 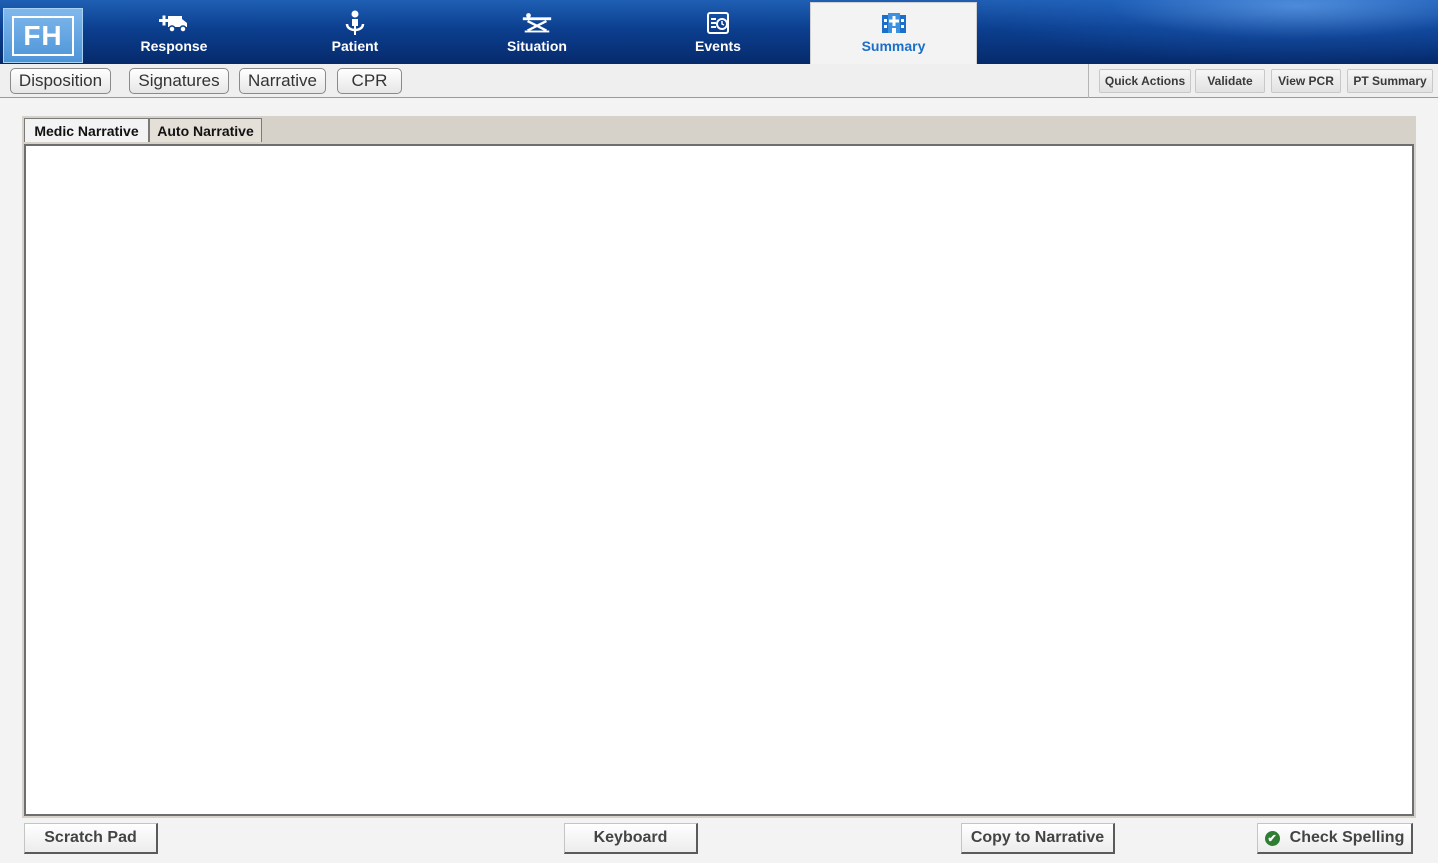 I want to click on quick-actions-button: Quick Actions, so click(x=1145, y=81).